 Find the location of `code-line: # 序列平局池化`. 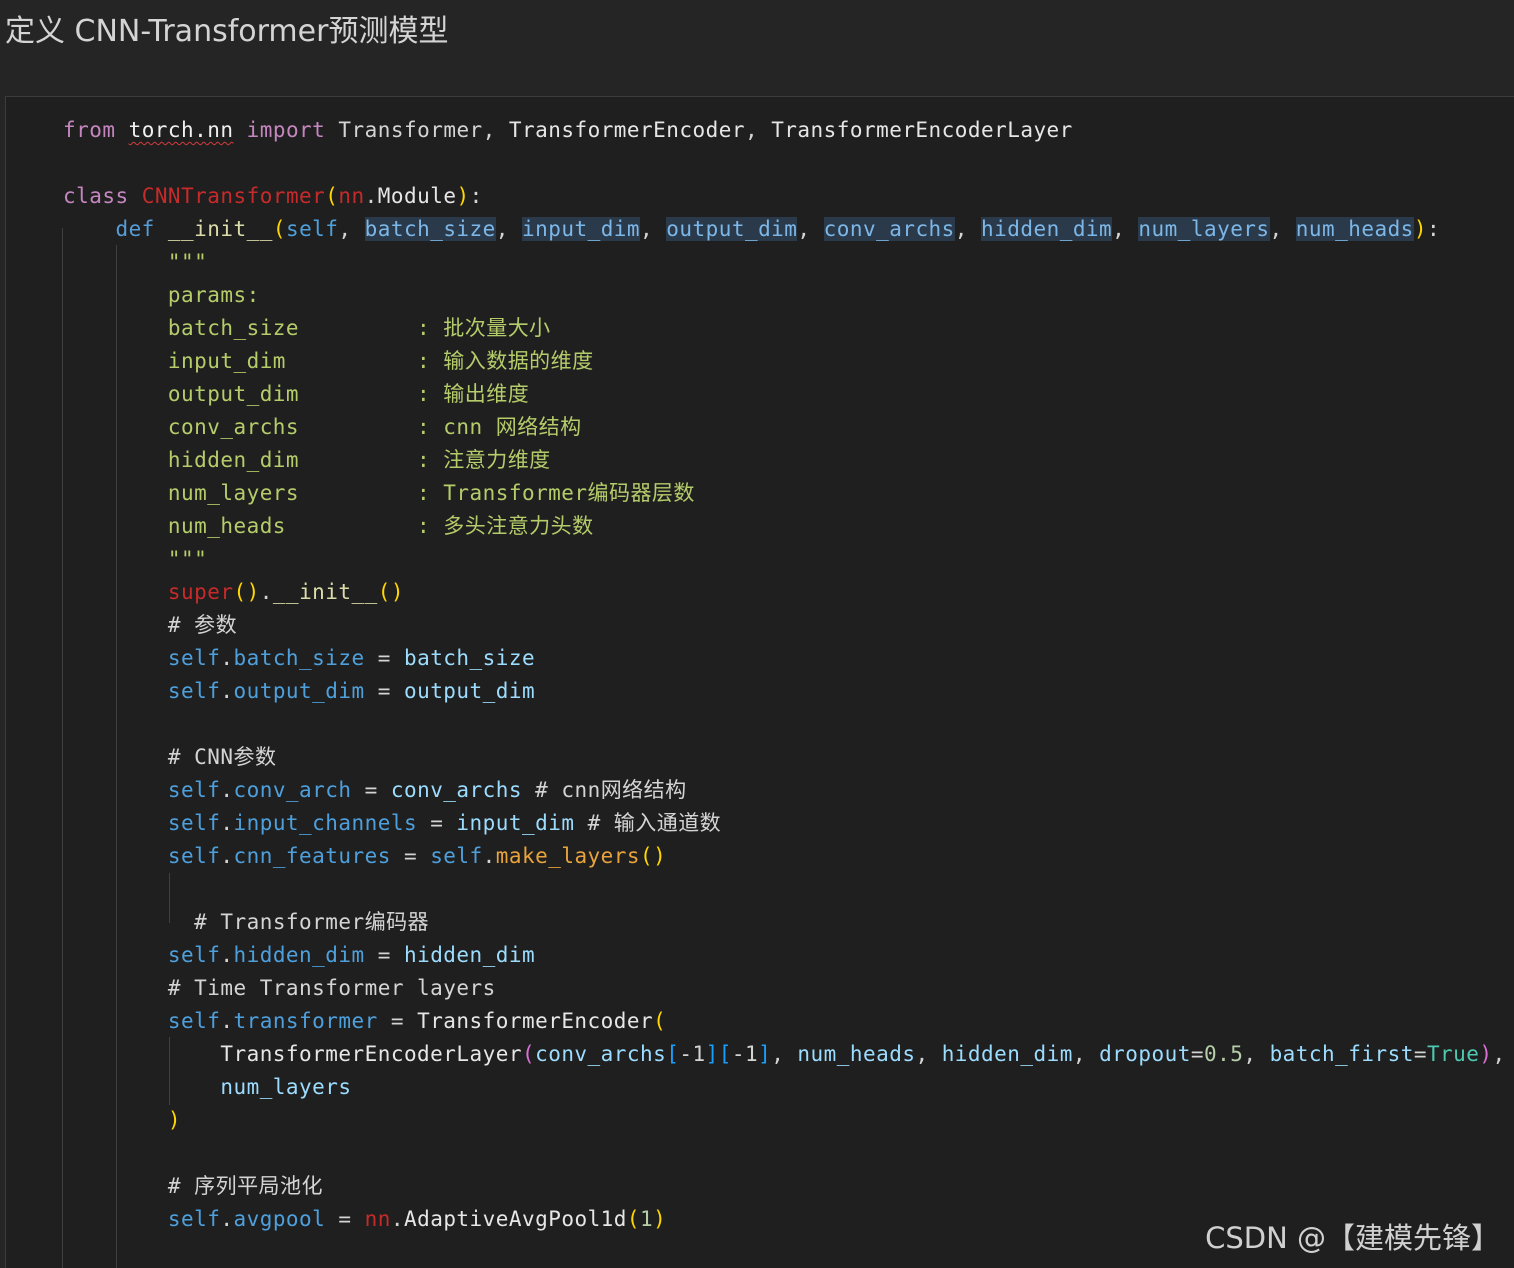

code-line: # 序列平局池化 is located at coordinates (784, 1186).